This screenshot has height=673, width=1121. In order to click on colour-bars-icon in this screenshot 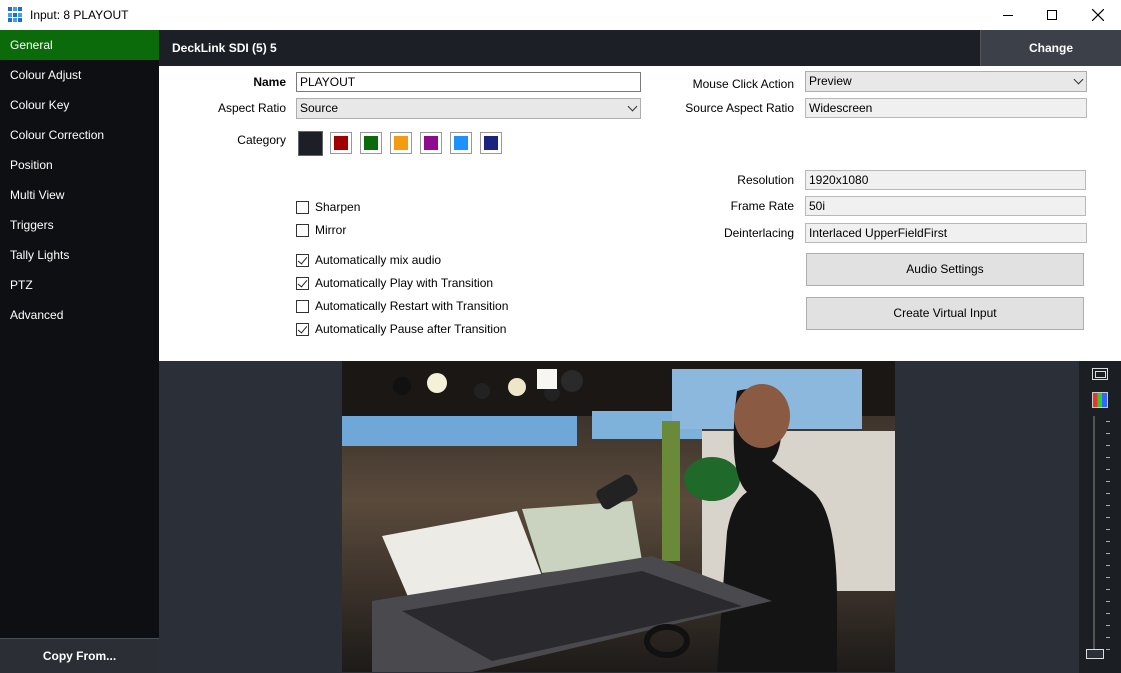, I will do `click(1100, 400)`.